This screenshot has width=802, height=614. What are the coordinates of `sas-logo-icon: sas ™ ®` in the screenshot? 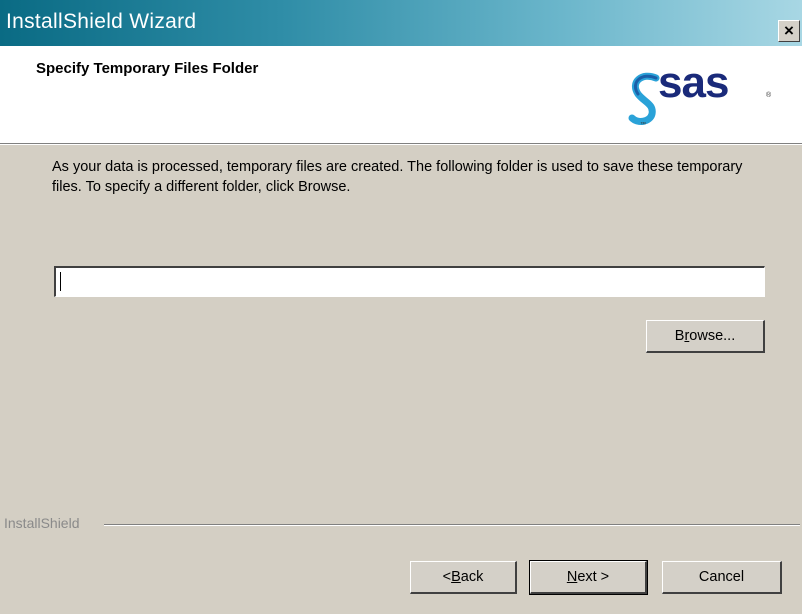 It's located at (703, 95).